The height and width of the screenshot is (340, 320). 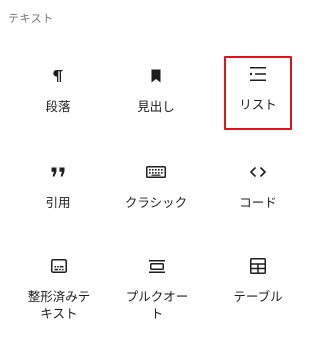 I want to click on pullquote-icon, so click(x=157, y=266).